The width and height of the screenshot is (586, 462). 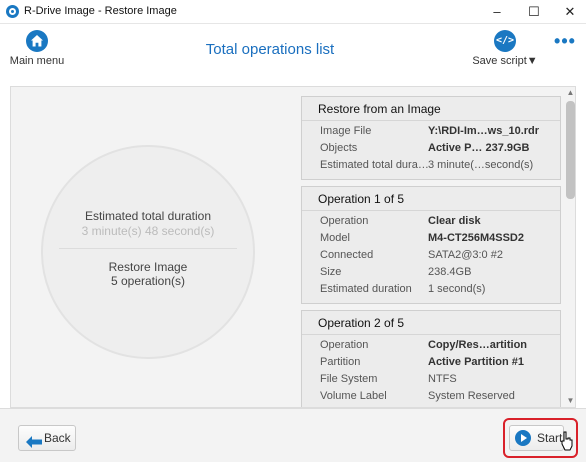 I want to click on maximize-button: ☐, so click(x=534, y=12).